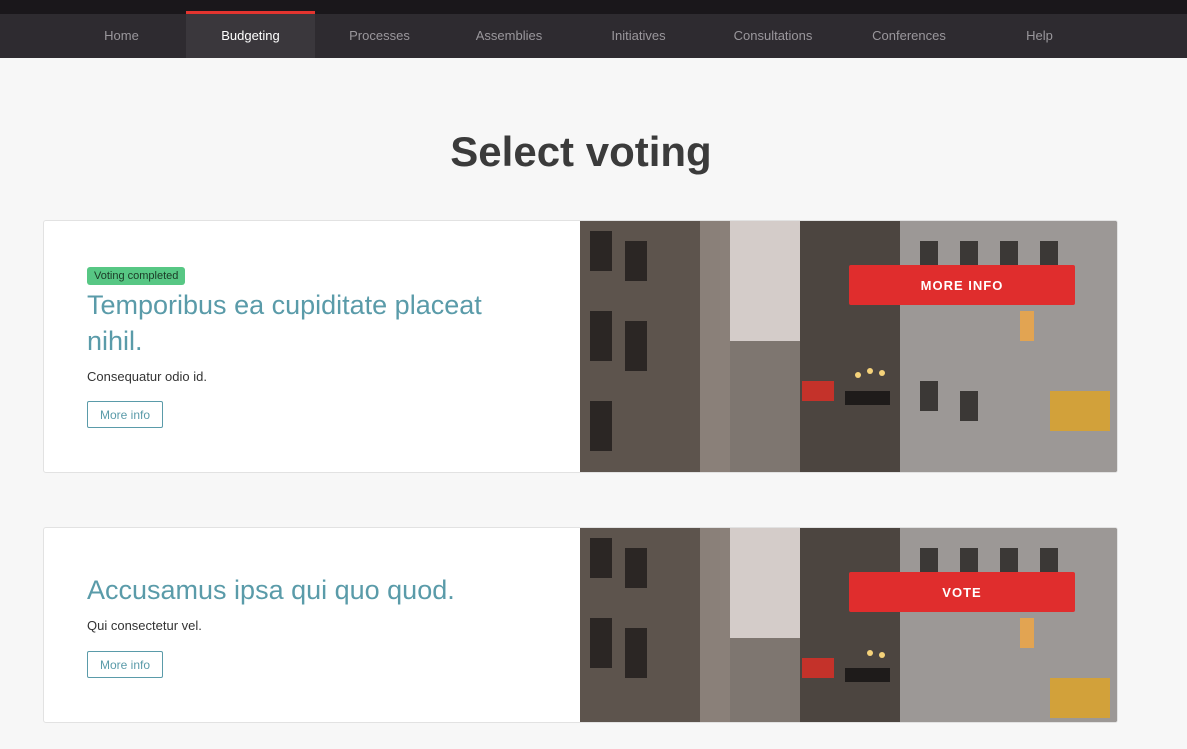 The width and height of the screenshot is (1187, 749). I want to click on nav-item-initiatives: Initiatives, so click(638, 36).